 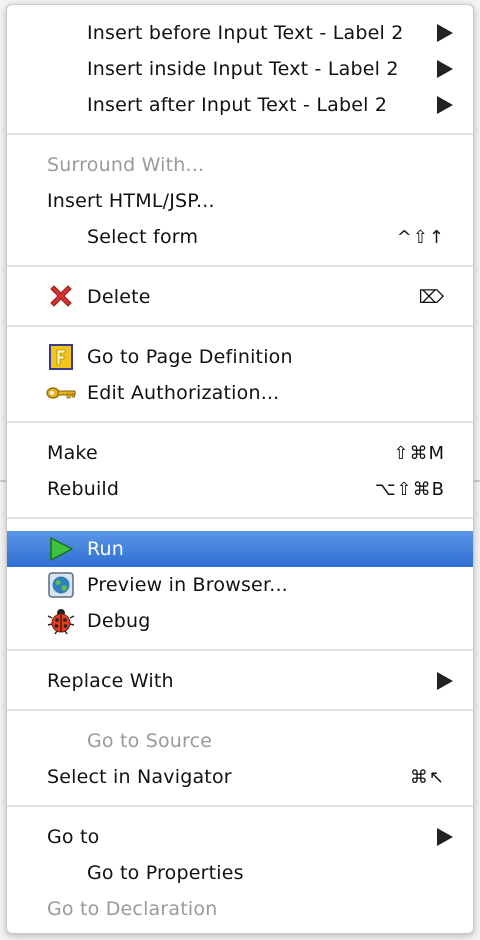 What do you see at coordinates (431, 297) in the screenshot?
I see `keyboard-shortcut: ⌦` at bounding box center [431, 297].